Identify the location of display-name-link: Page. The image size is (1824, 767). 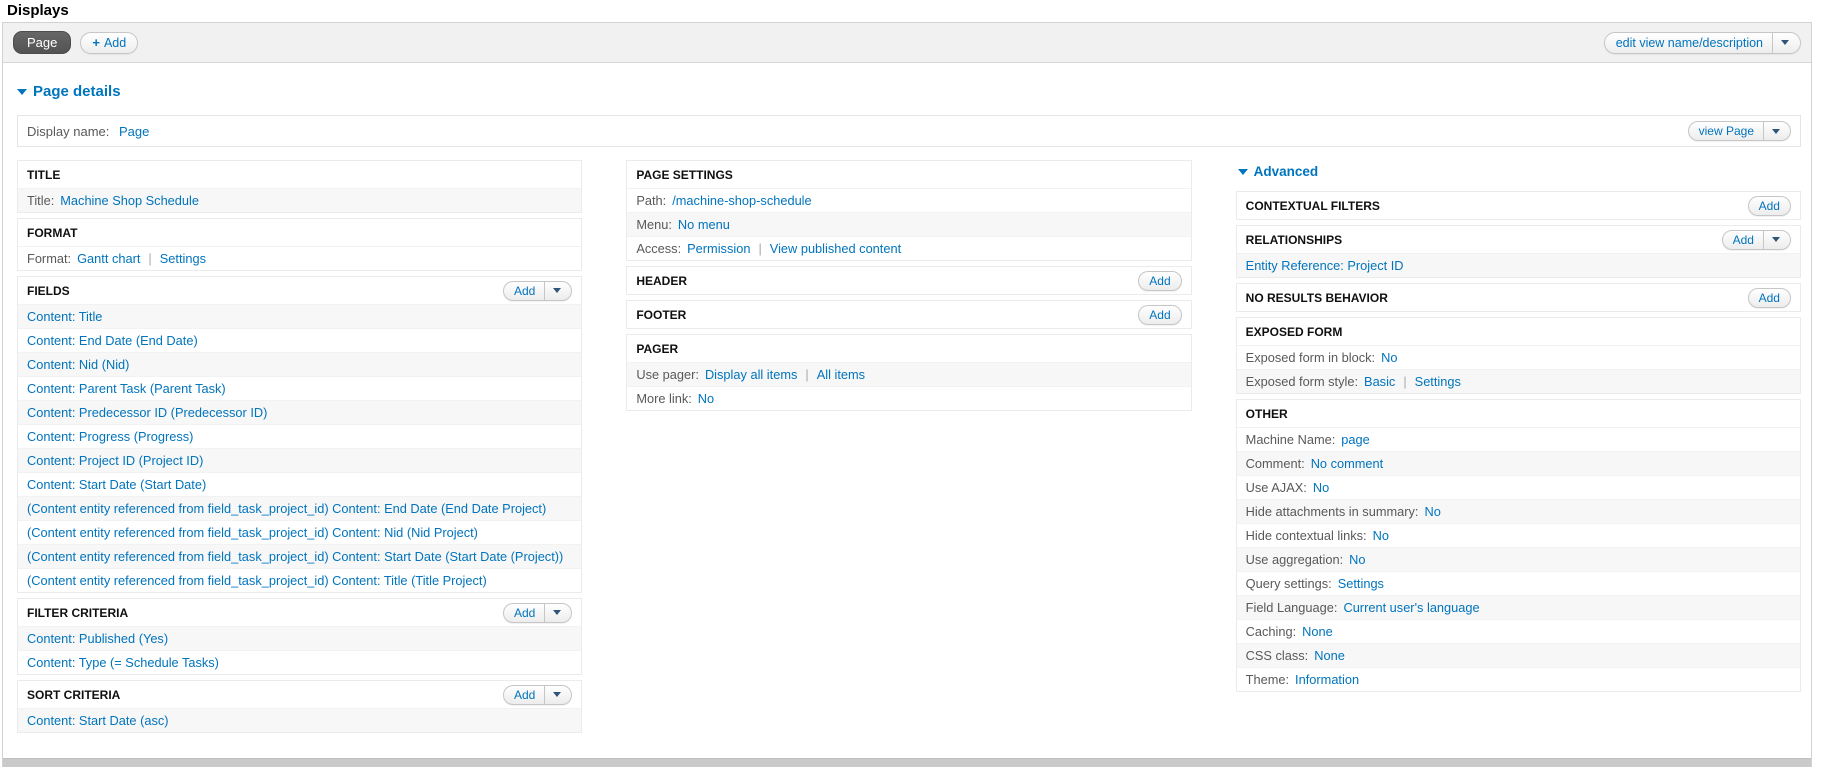
(134, 131).